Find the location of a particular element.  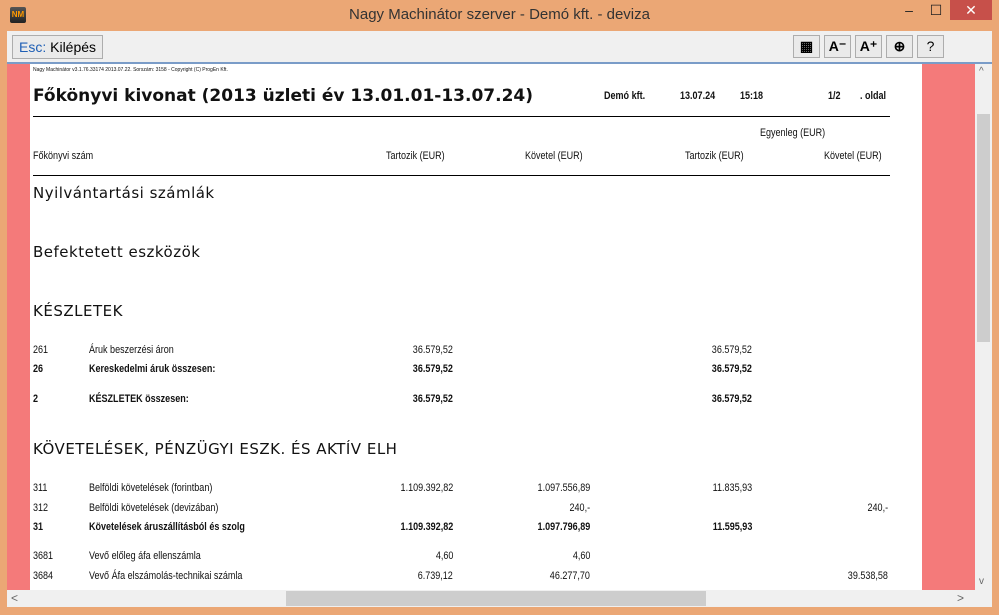

cell-credit: 4,60 is located at coordinates (581, 556).